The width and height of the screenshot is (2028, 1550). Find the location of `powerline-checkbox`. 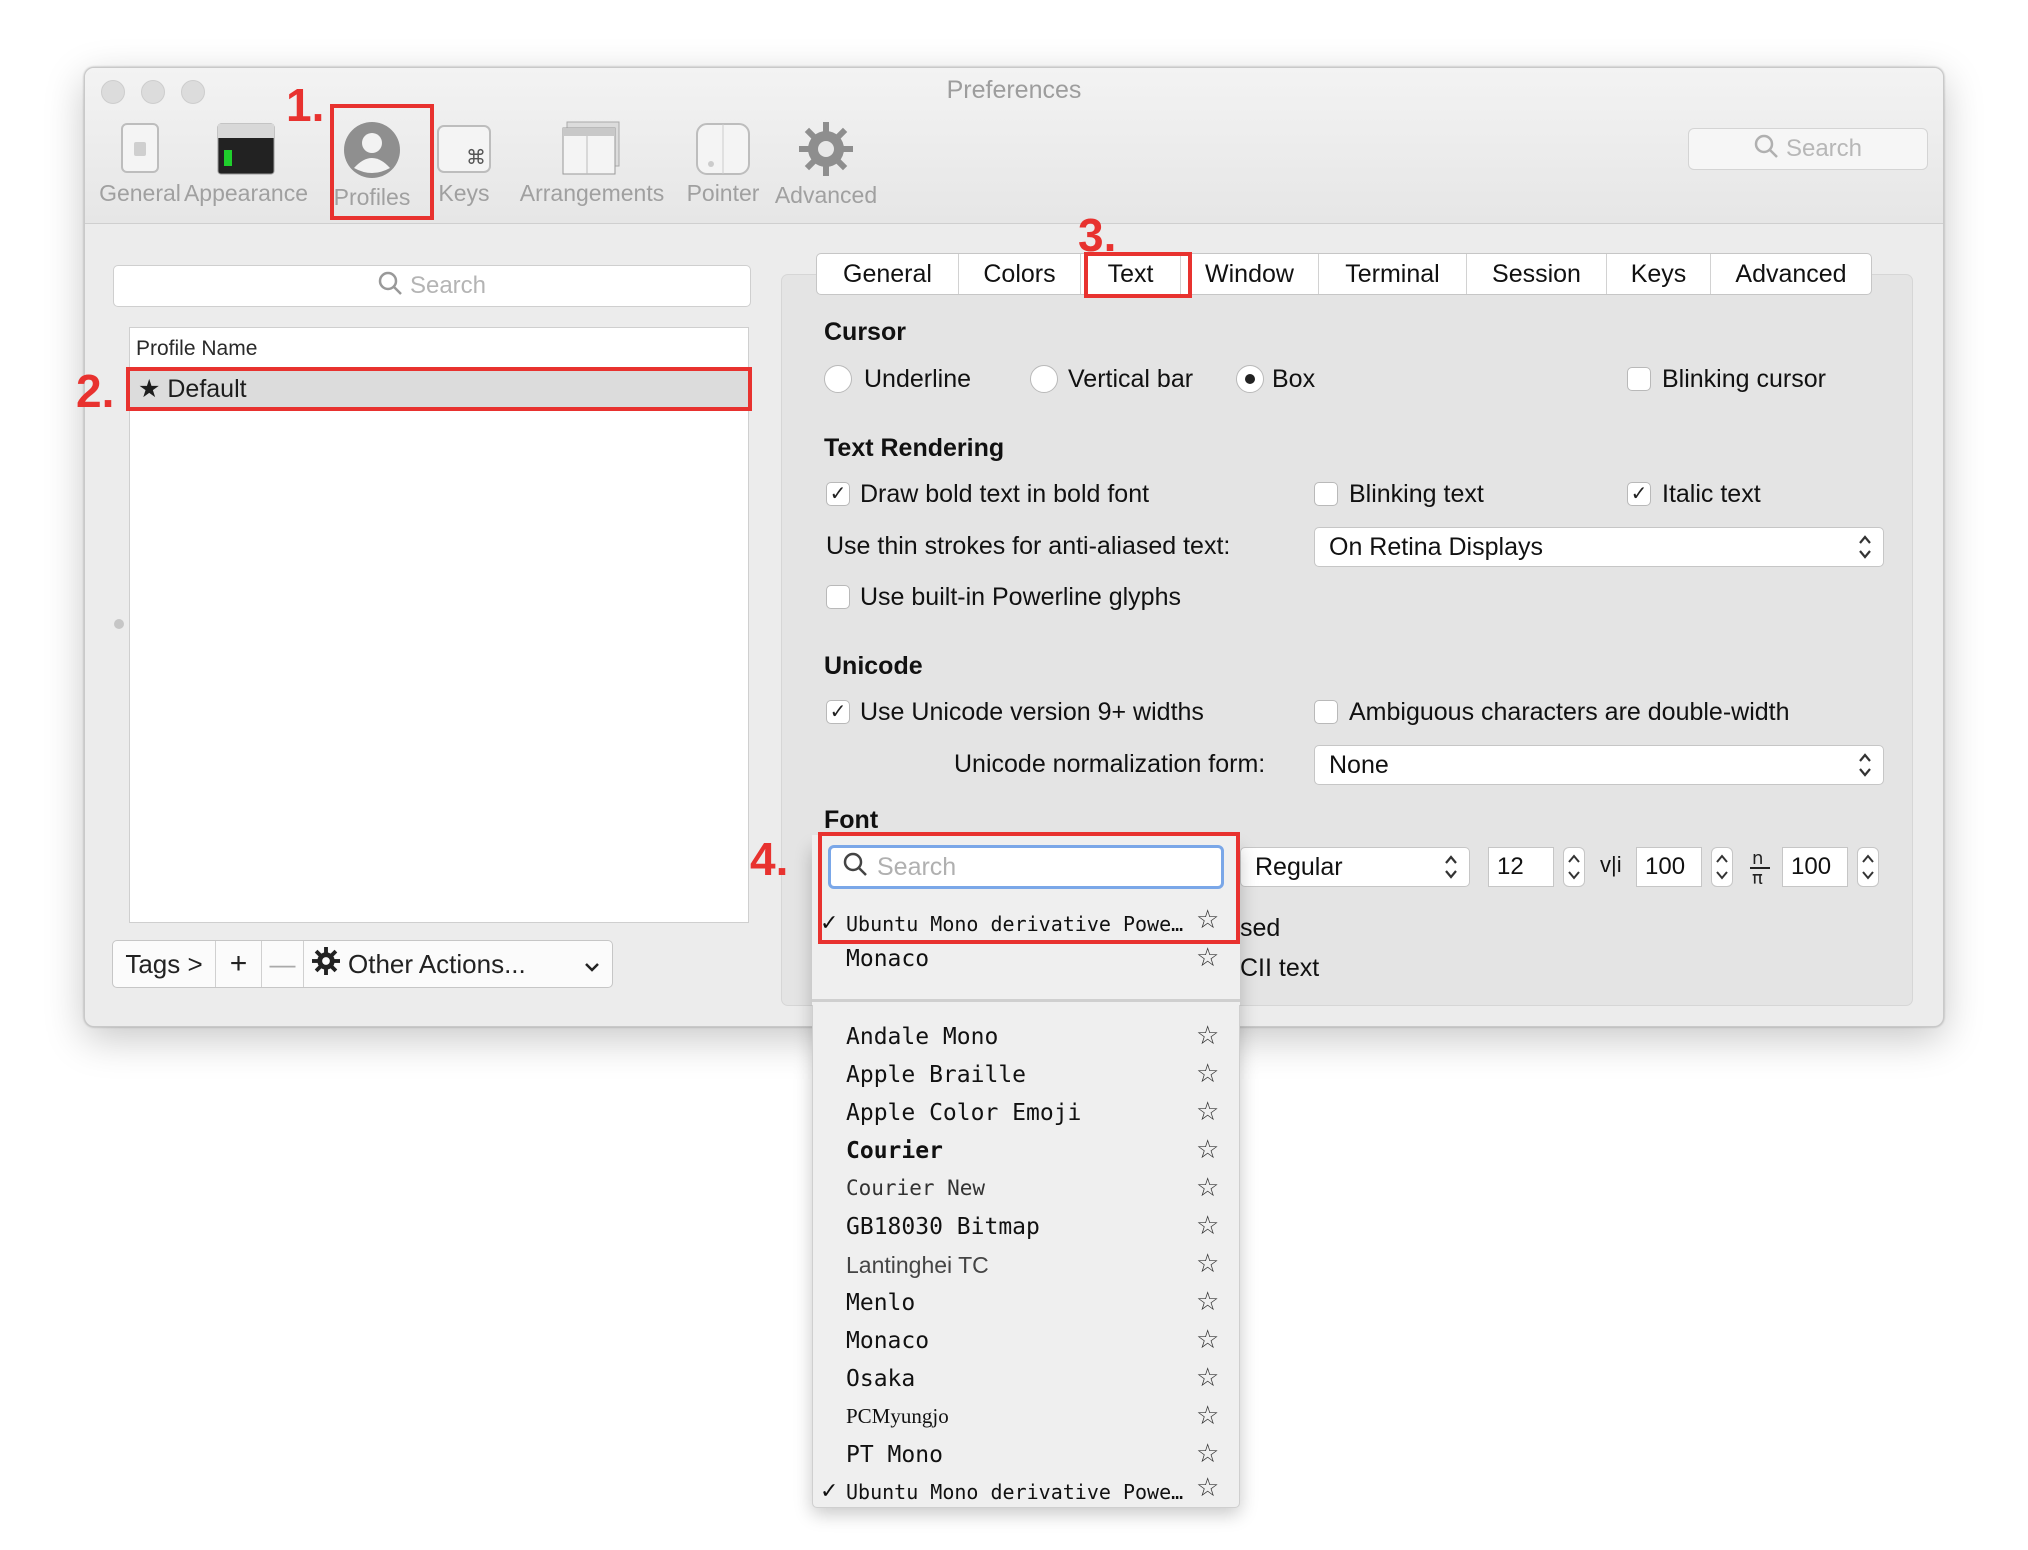

powerline-checkbox is located at coordinates (838, 597).